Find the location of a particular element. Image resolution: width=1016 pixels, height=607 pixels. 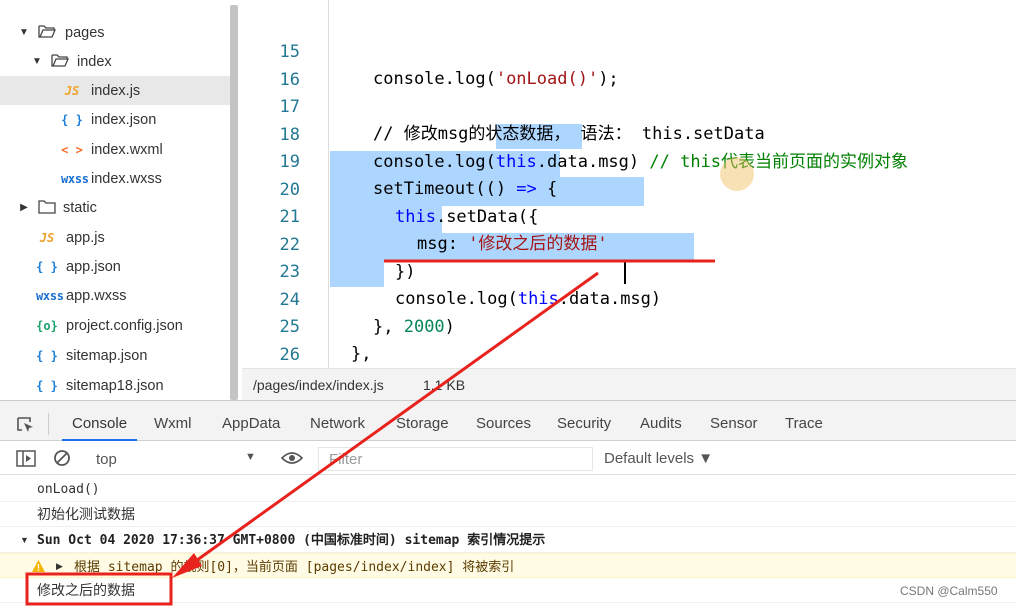

code-line: 24 }, 2000) is located at coordinates (629, 298).